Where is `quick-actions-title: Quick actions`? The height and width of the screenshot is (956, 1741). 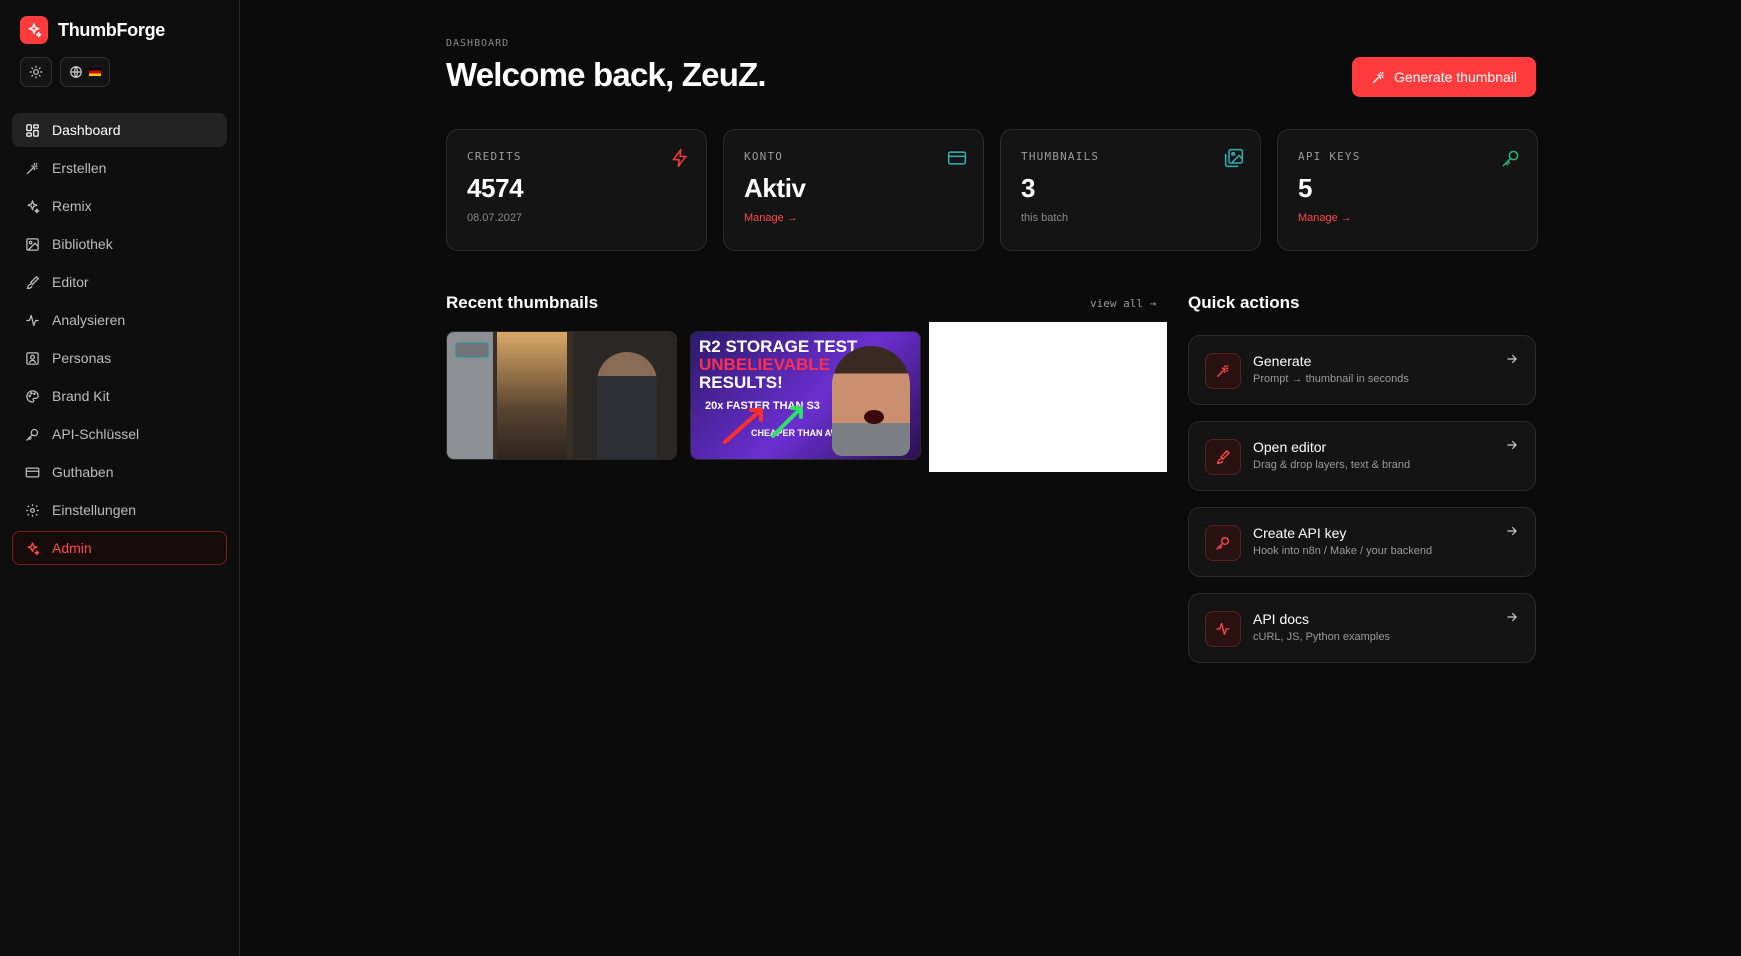 quick-actions-title: Quick actions is located at coordinates (1244, 302).